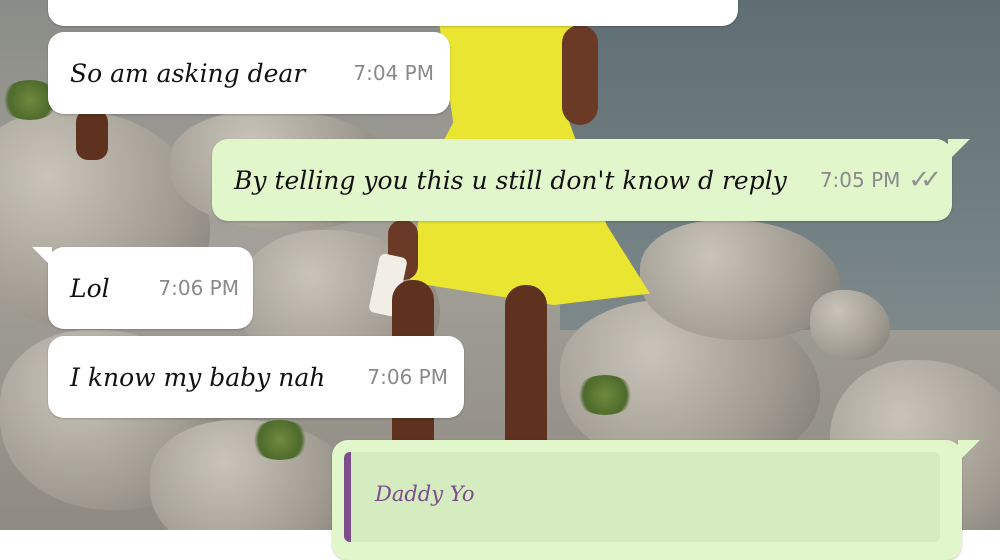 The width and height of the screenshot is (1000, 560). What do you see at coordinates (90, 288) in the screenshot?
I see `message-text: Lol` at bounding box center [90, 288].